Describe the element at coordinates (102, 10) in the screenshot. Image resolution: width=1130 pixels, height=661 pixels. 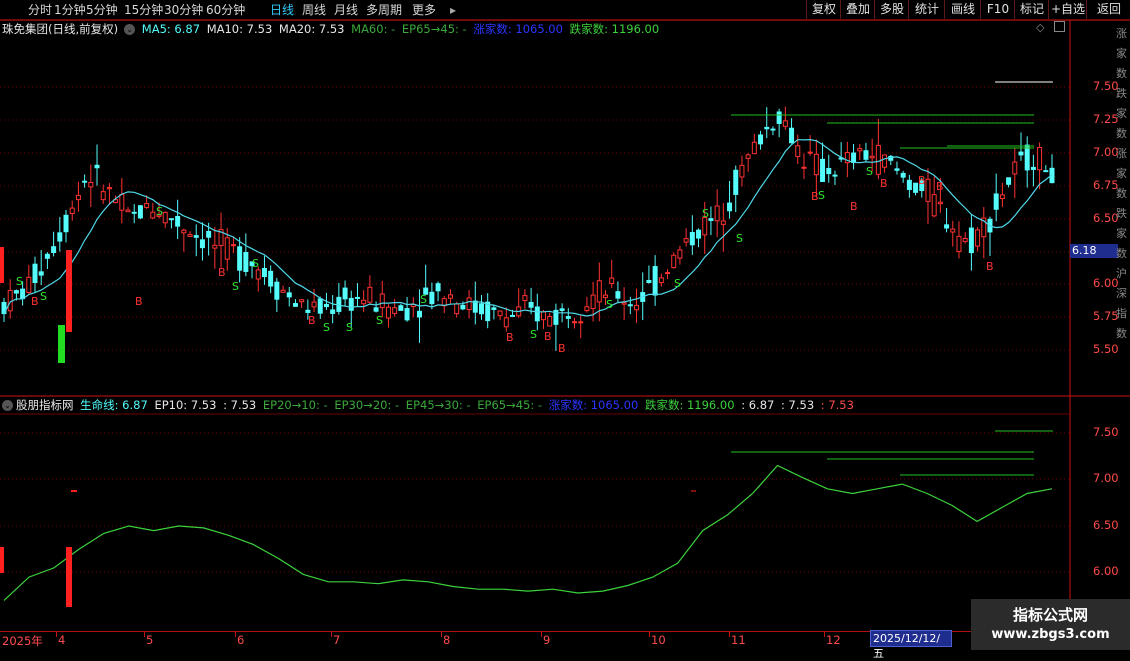
I see `timeframe-tab-2: 5分钟` at that location.